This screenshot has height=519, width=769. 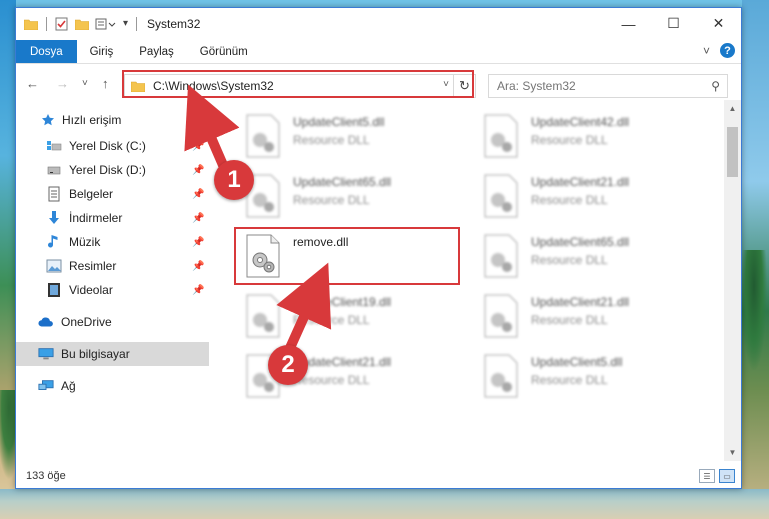 I want to click on close-button: ✕, so click(x=718, y=23).